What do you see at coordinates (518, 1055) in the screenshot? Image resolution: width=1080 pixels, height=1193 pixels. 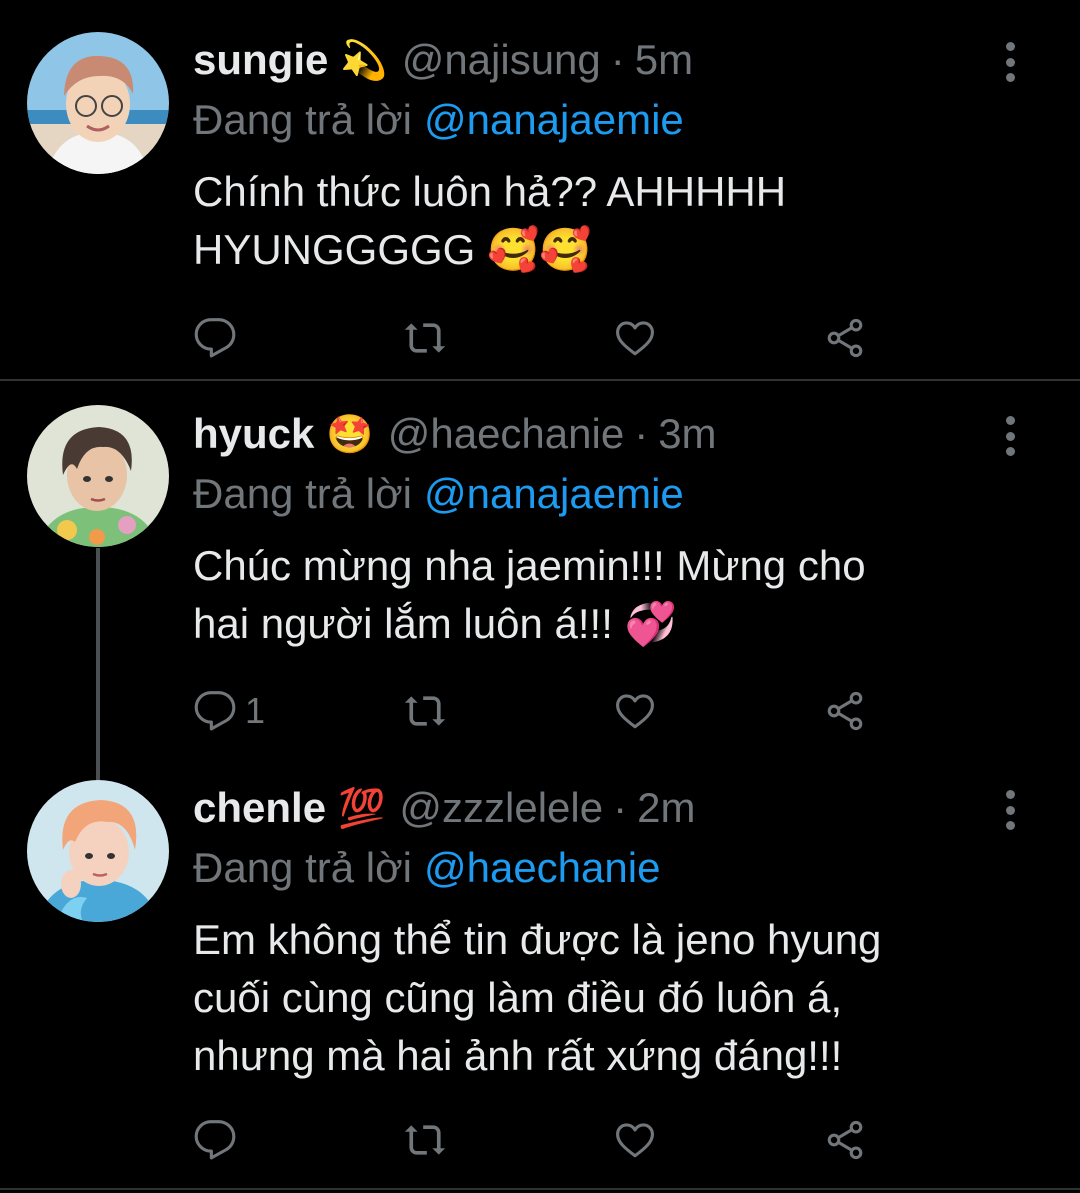 I see `tweet-text-line: nhưng mà hai ảnh rất xứng đáng!!!` at bounding box center [518, 1055].